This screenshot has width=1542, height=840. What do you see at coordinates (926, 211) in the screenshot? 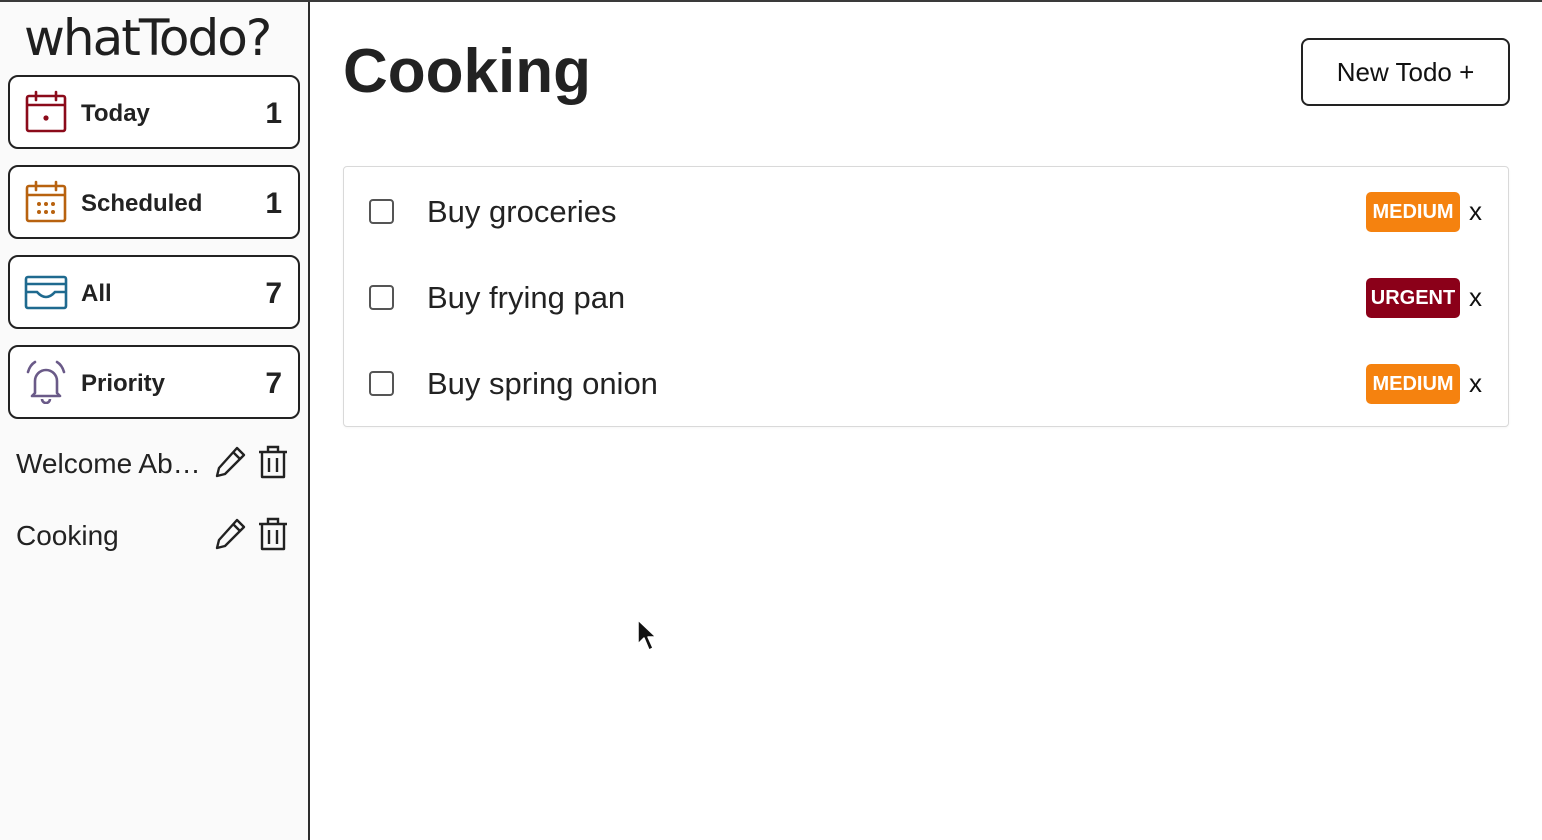
I see `todo-row: Buy groceries MEDIUM x` at bounding box center [926, 211].